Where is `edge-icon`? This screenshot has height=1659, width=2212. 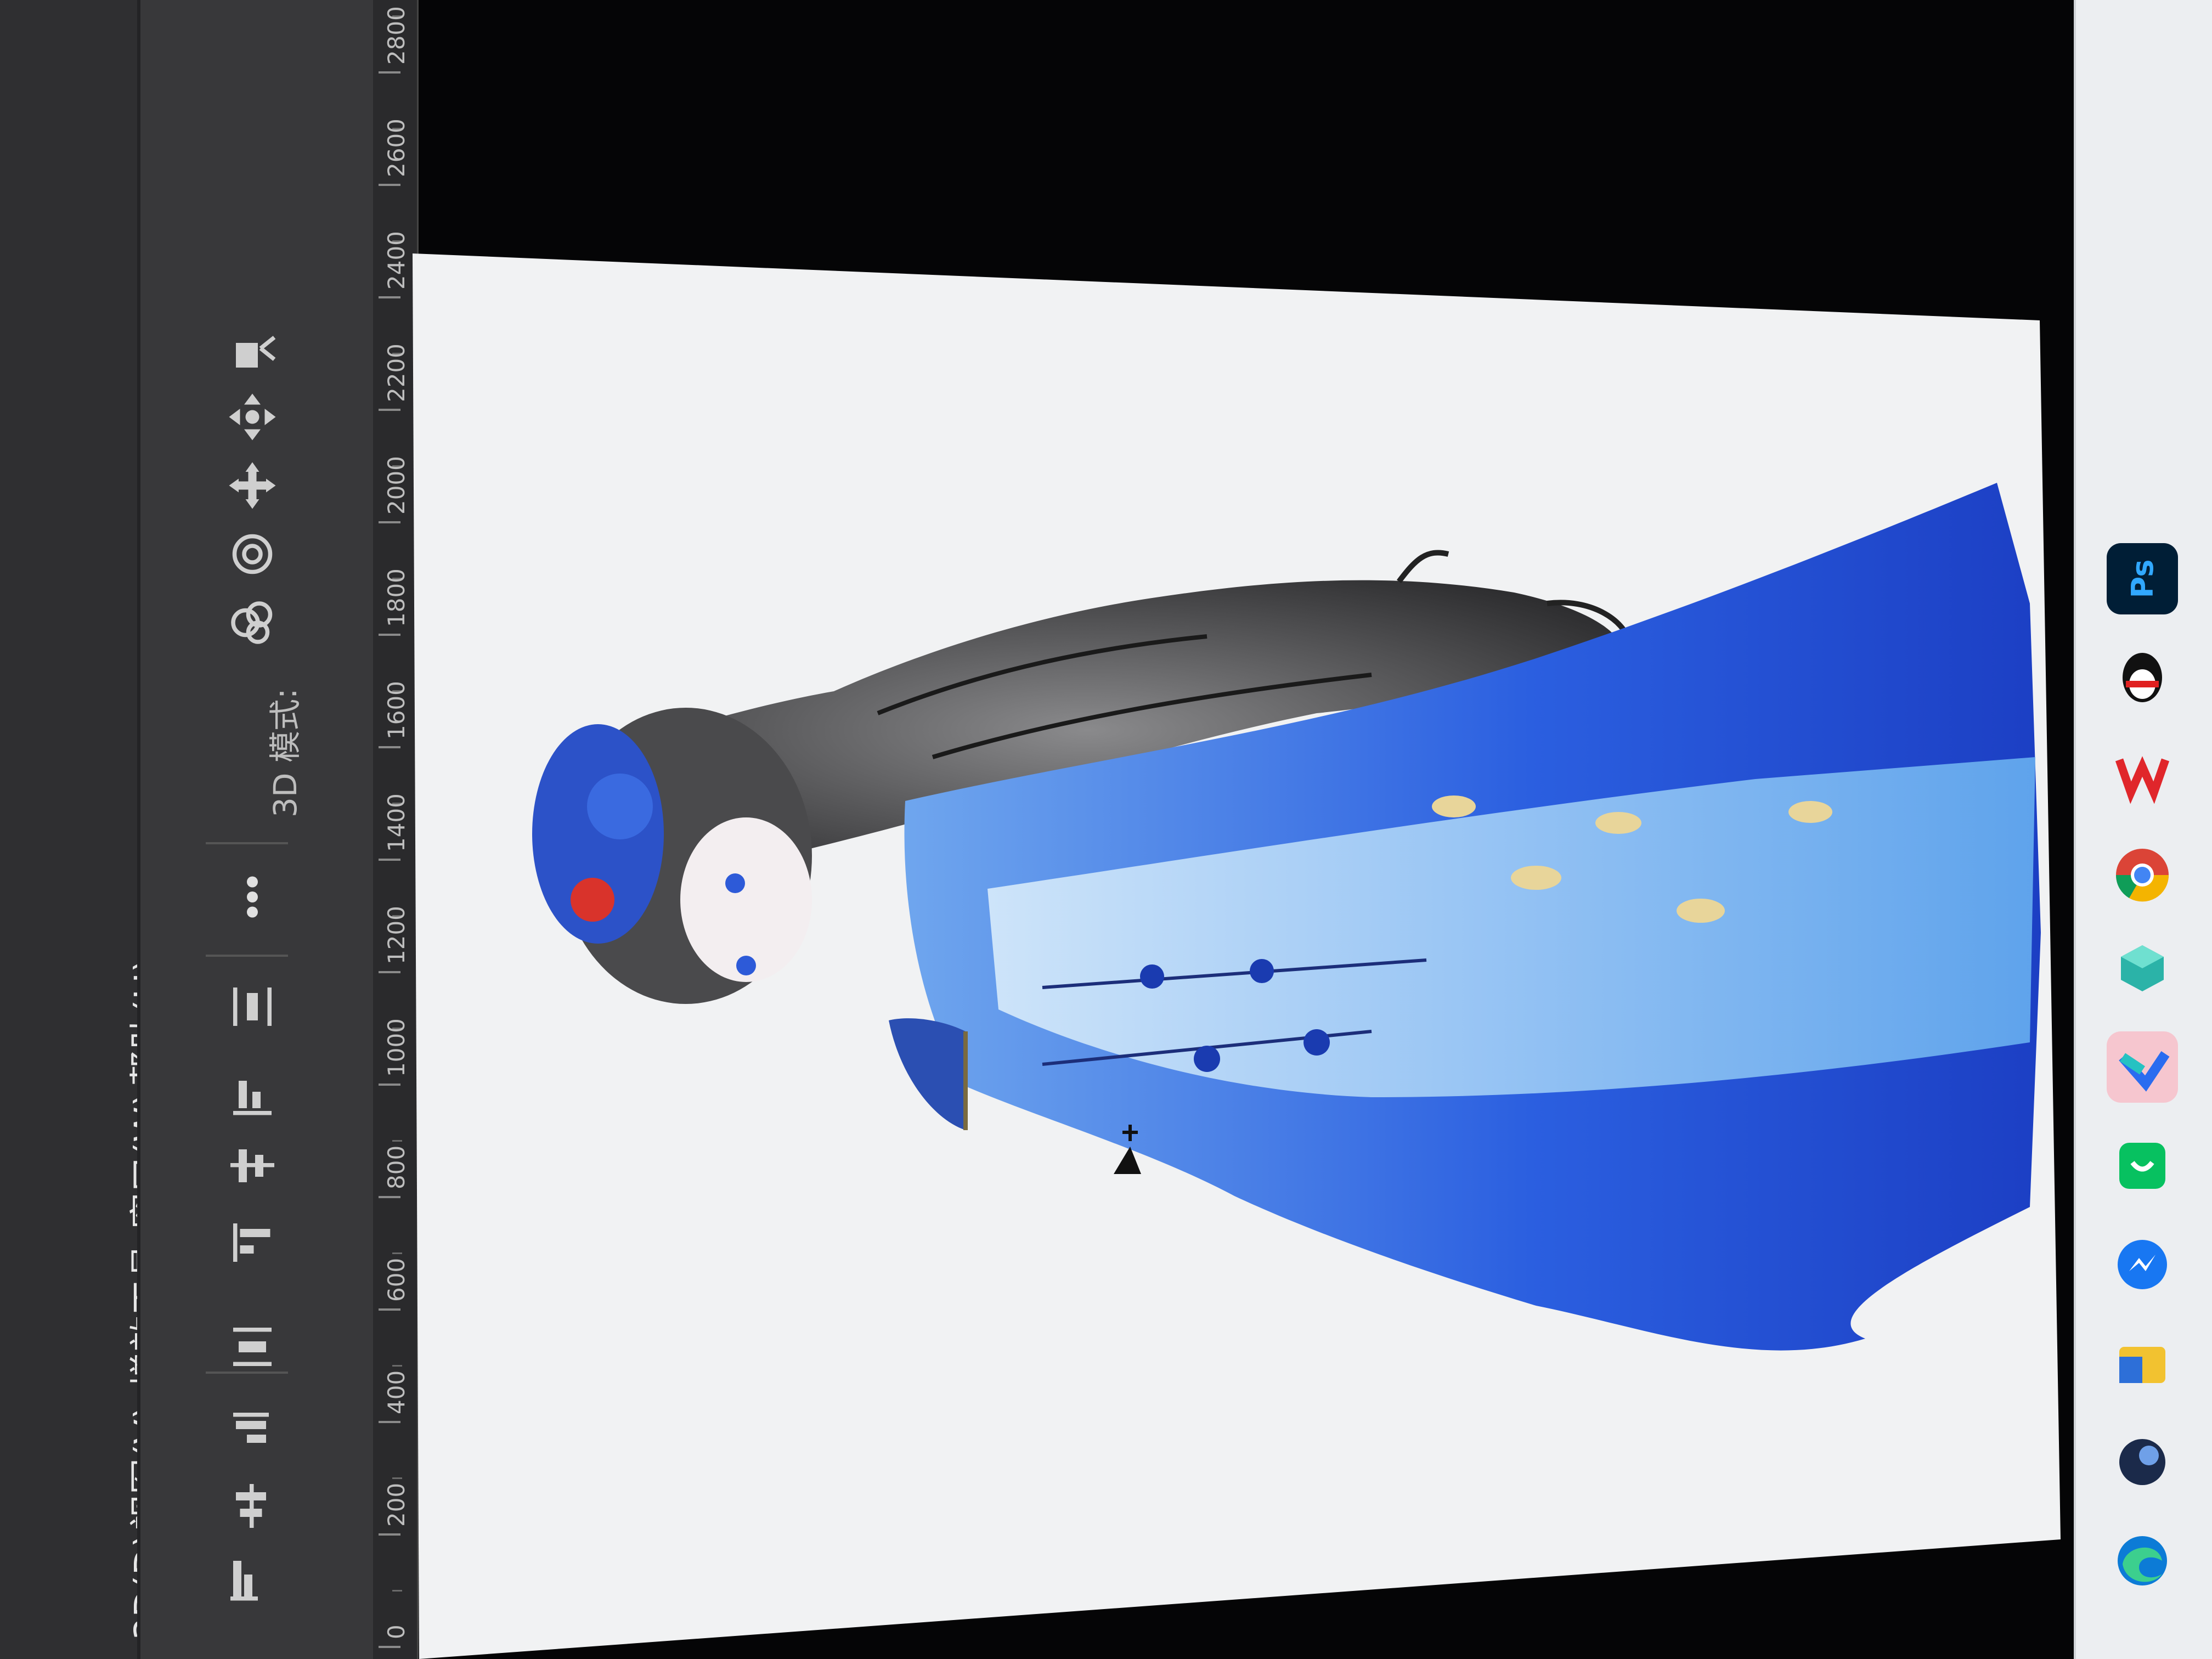 edge-icon is located at coordinates (2142, 1561).